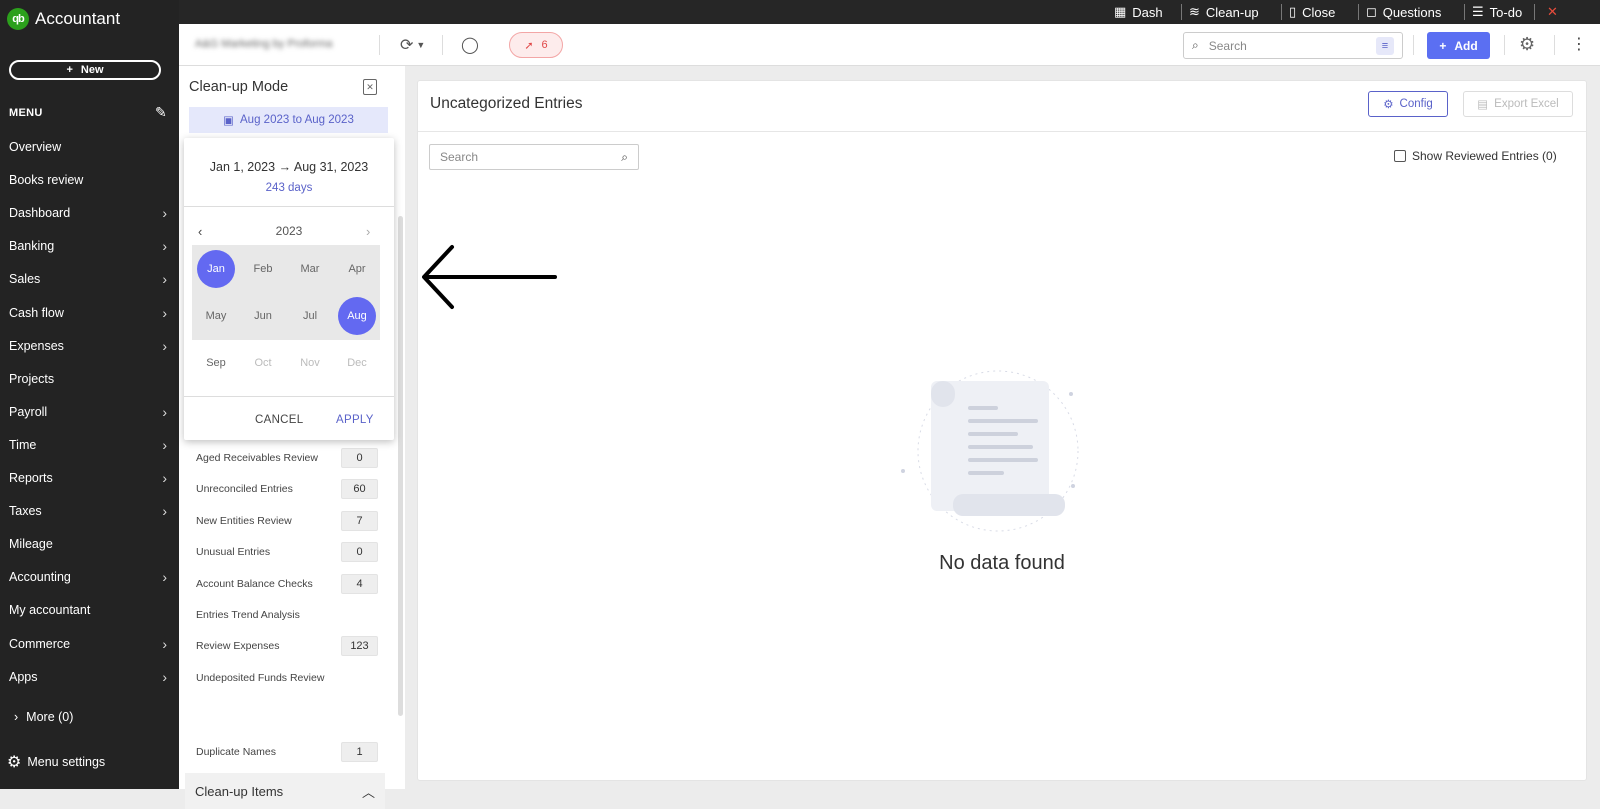 The image size is (1600, 809). What do you see at coordinates (1416, 104) in the screenshot?
I see `config-label: Config` at bounding box center [1416, 104].